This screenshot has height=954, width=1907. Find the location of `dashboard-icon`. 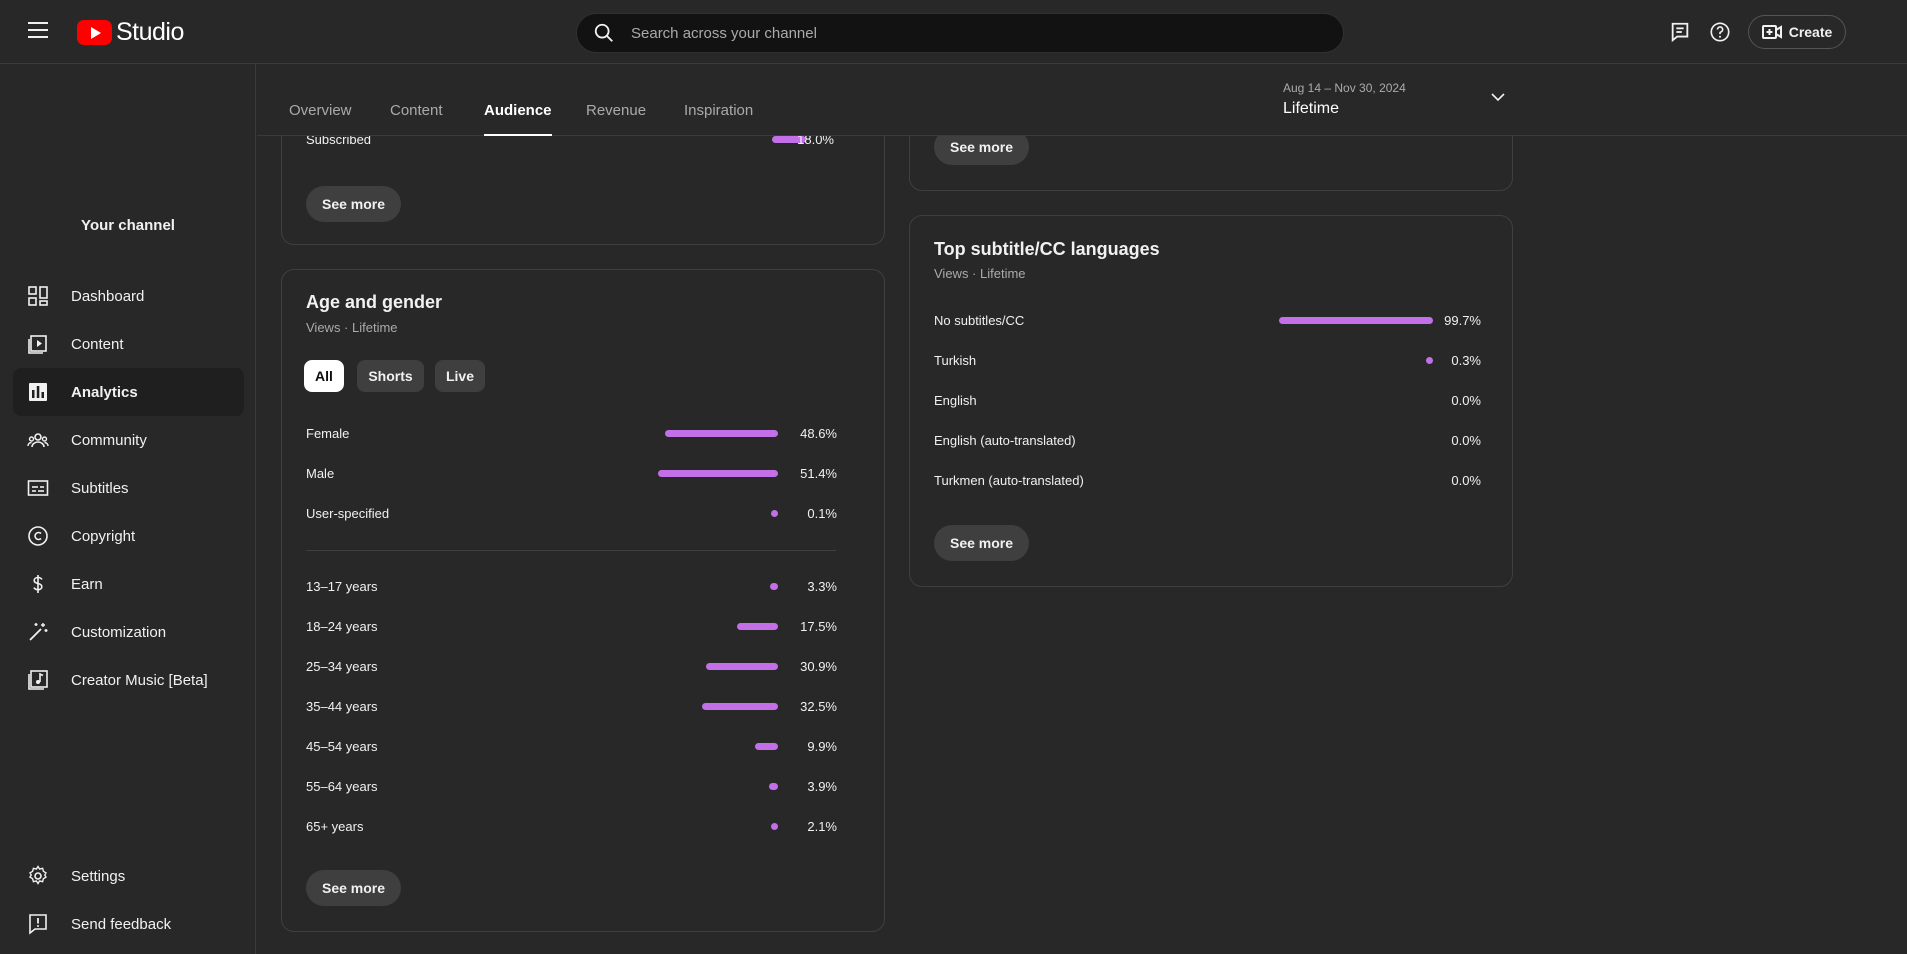

dashboard-icon is located at coordinates (38, 296).